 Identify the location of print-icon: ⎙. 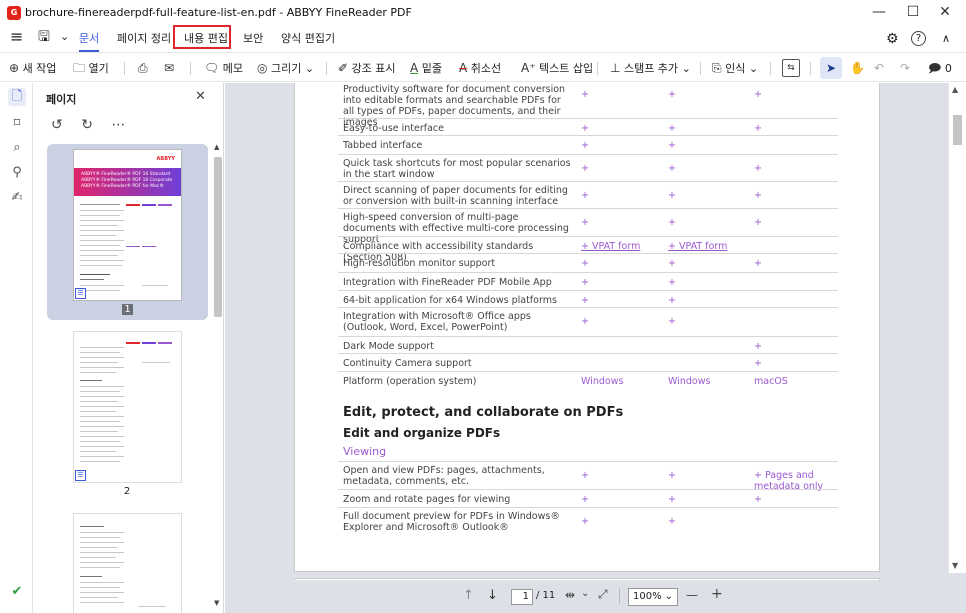
(143, 68).